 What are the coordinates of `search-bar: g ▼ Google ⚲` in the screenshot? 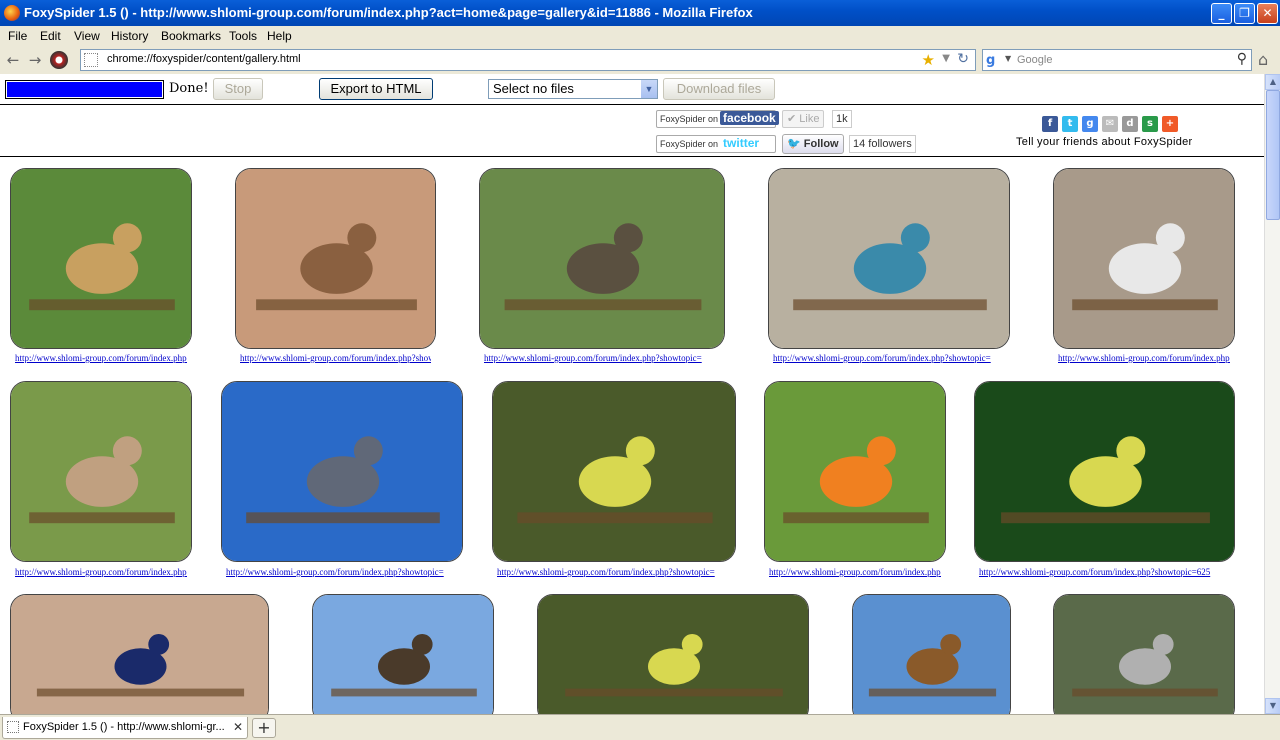 It's located at (1117, 60).